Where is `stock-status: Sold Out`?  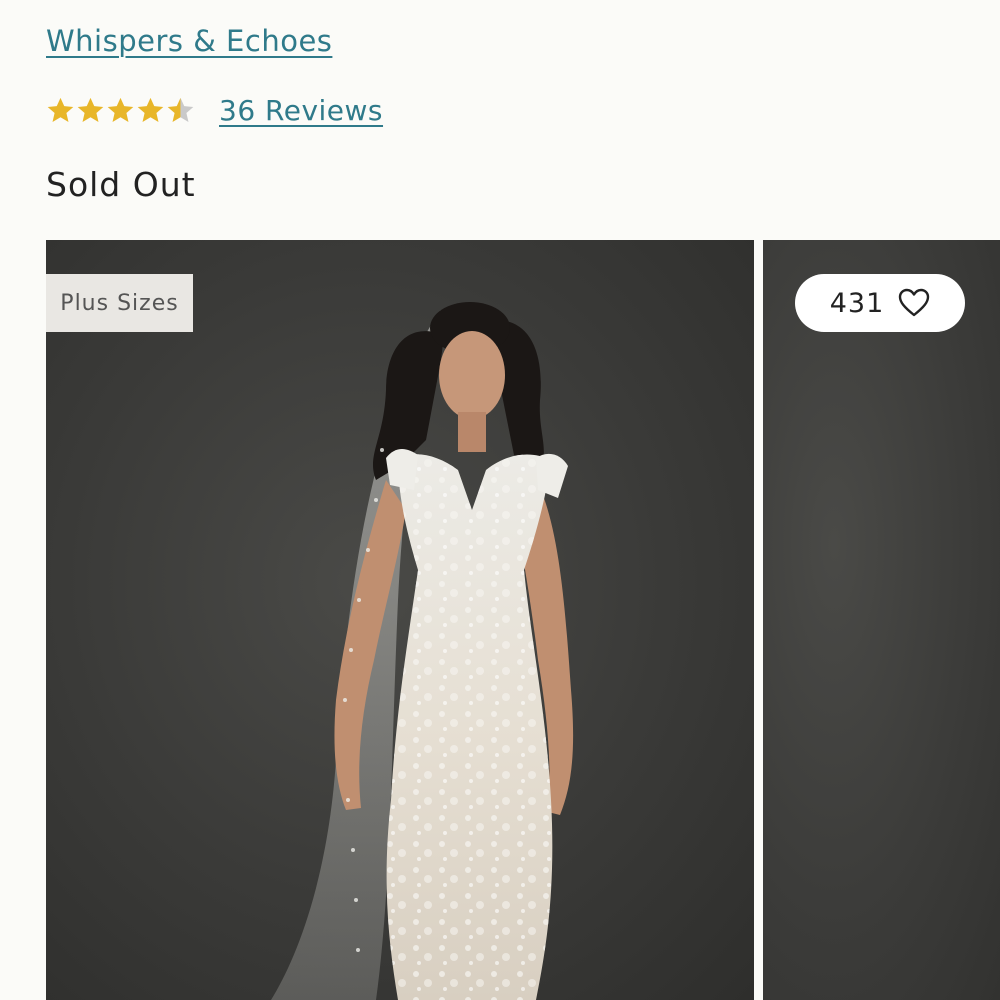 stock-status: Sold Out is located at coordinates (121, 184).